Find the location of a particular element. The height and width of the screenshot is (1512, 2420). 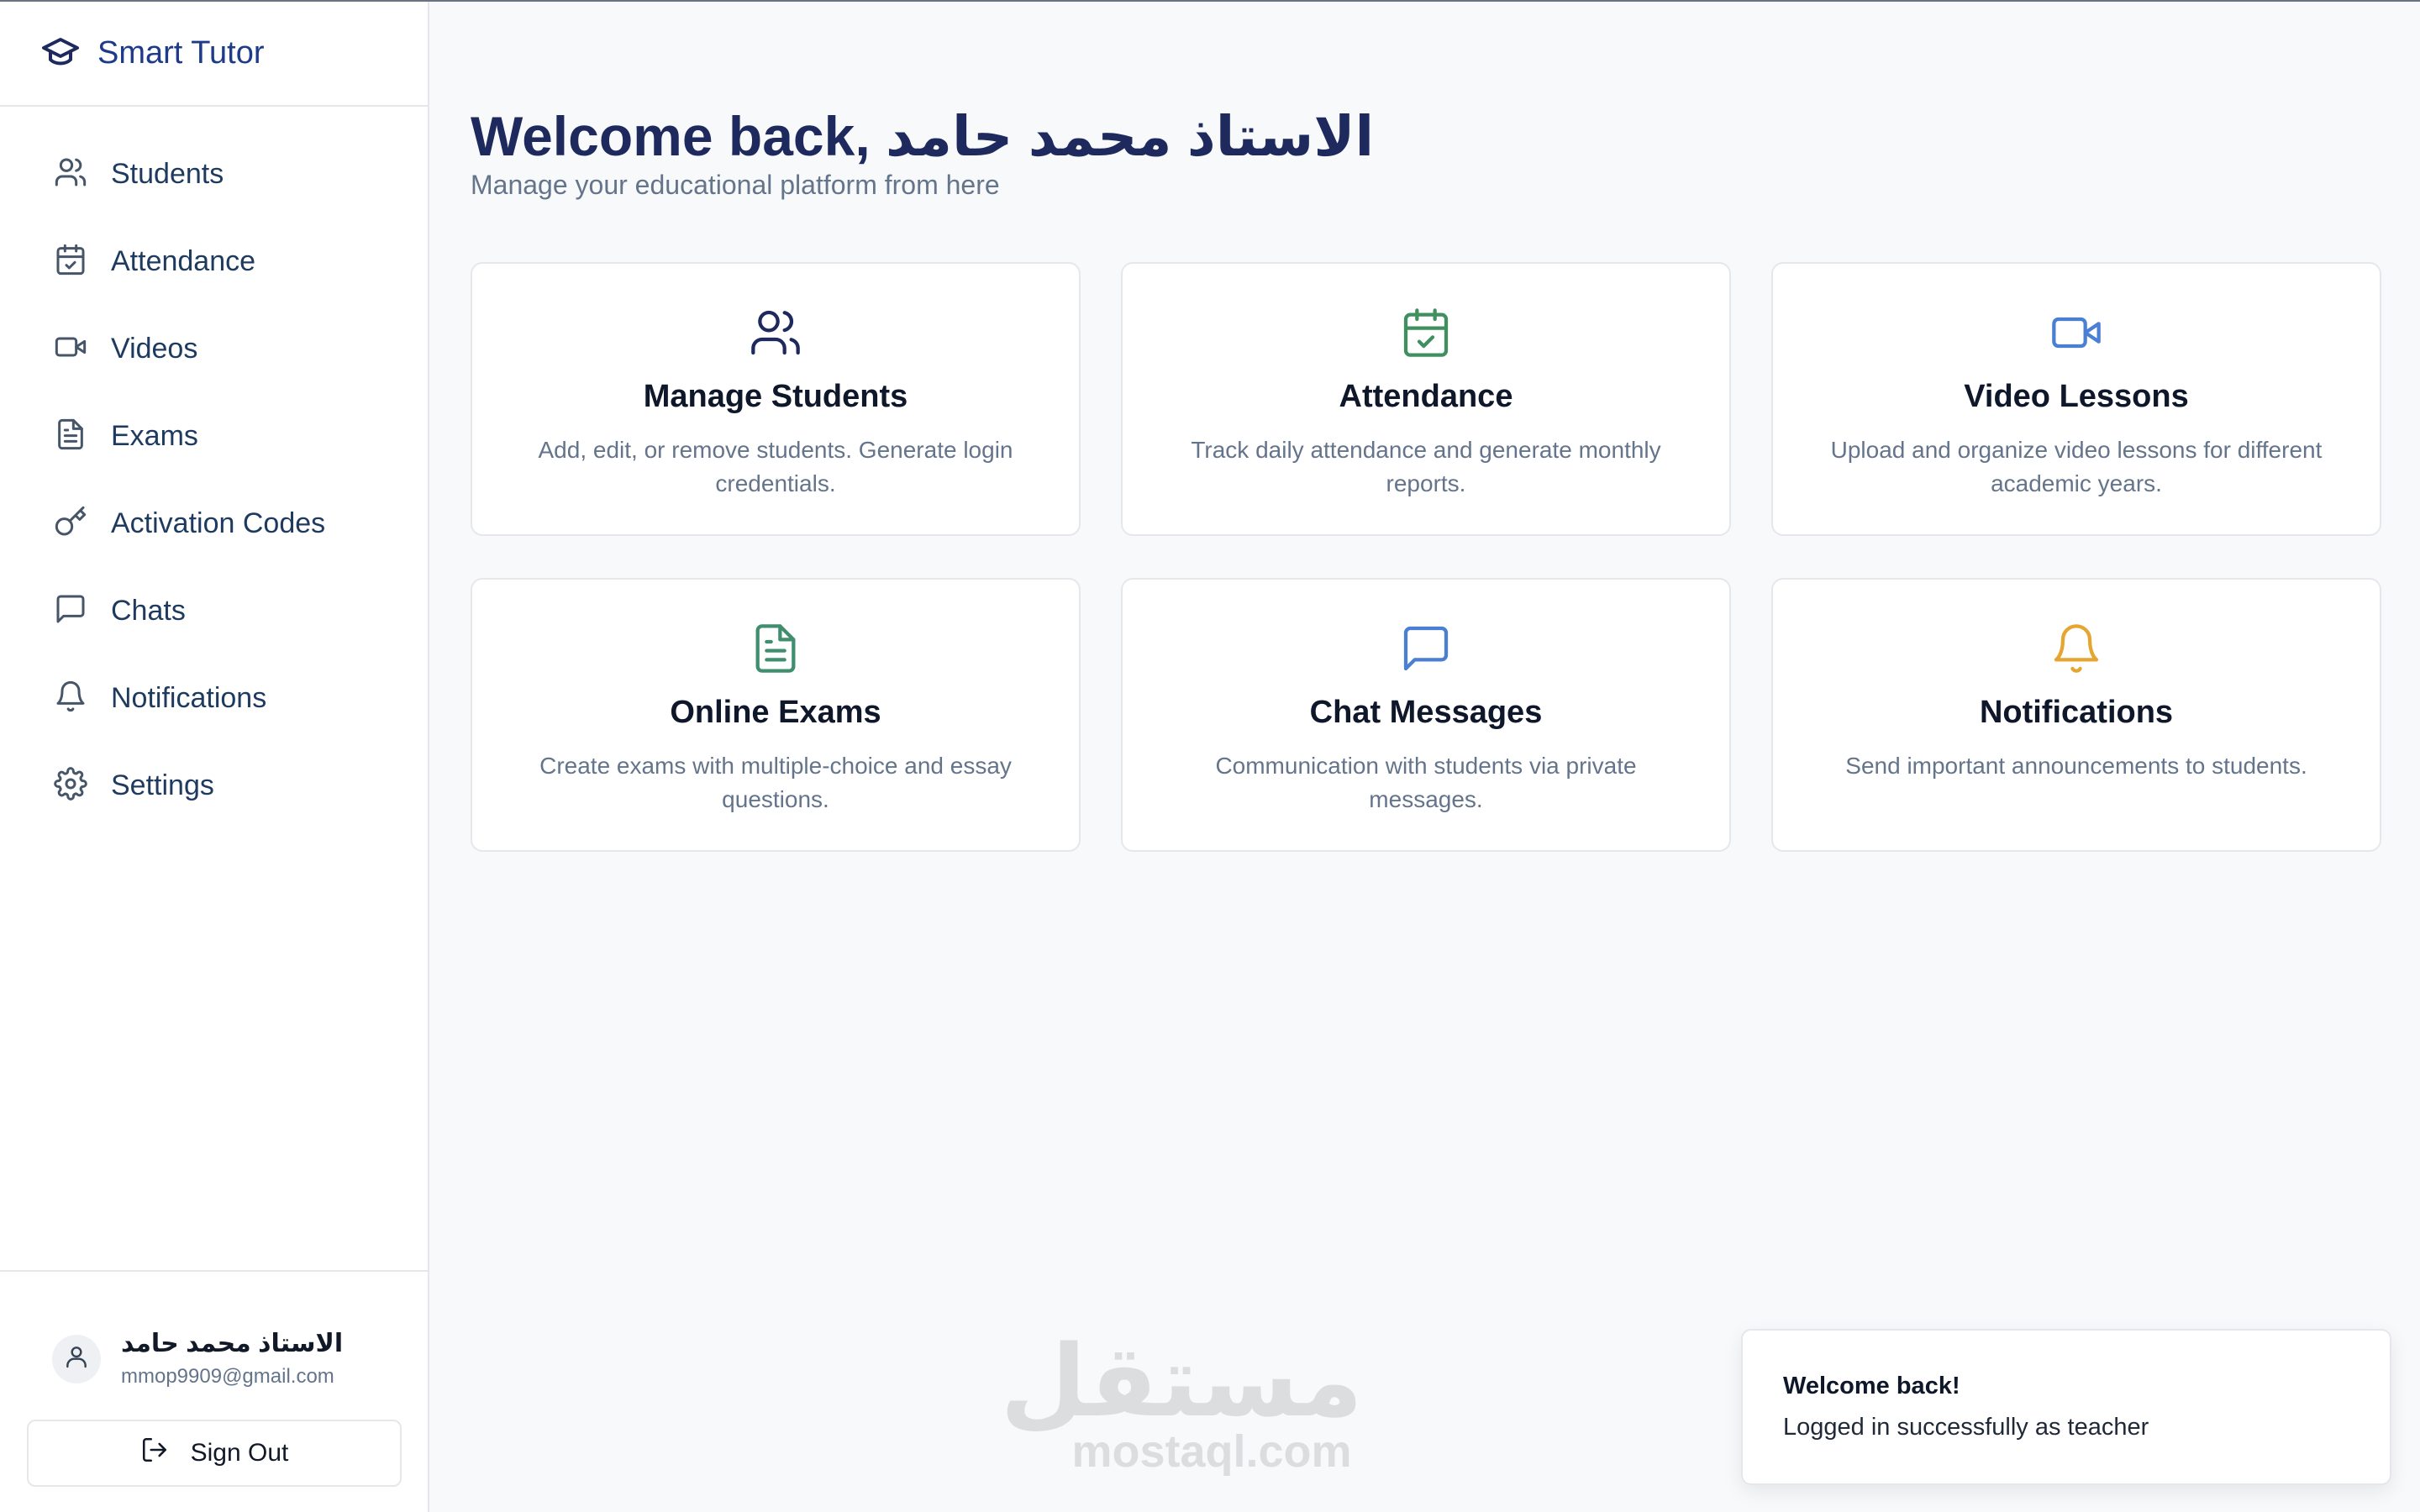

sign-out-label: Sign Out is located at coordinates (240, 1453).